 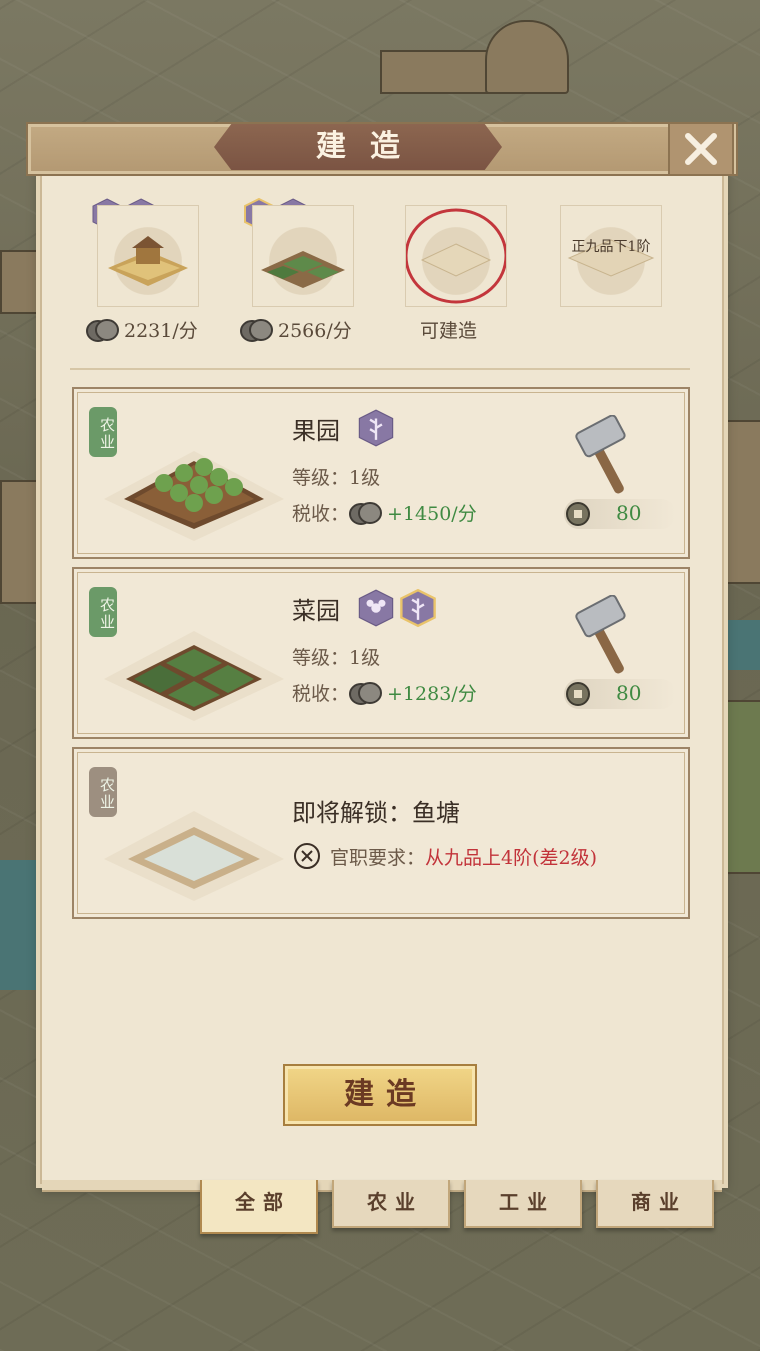 I want to click on empty-plot-tile, so click(x=456, y=256).